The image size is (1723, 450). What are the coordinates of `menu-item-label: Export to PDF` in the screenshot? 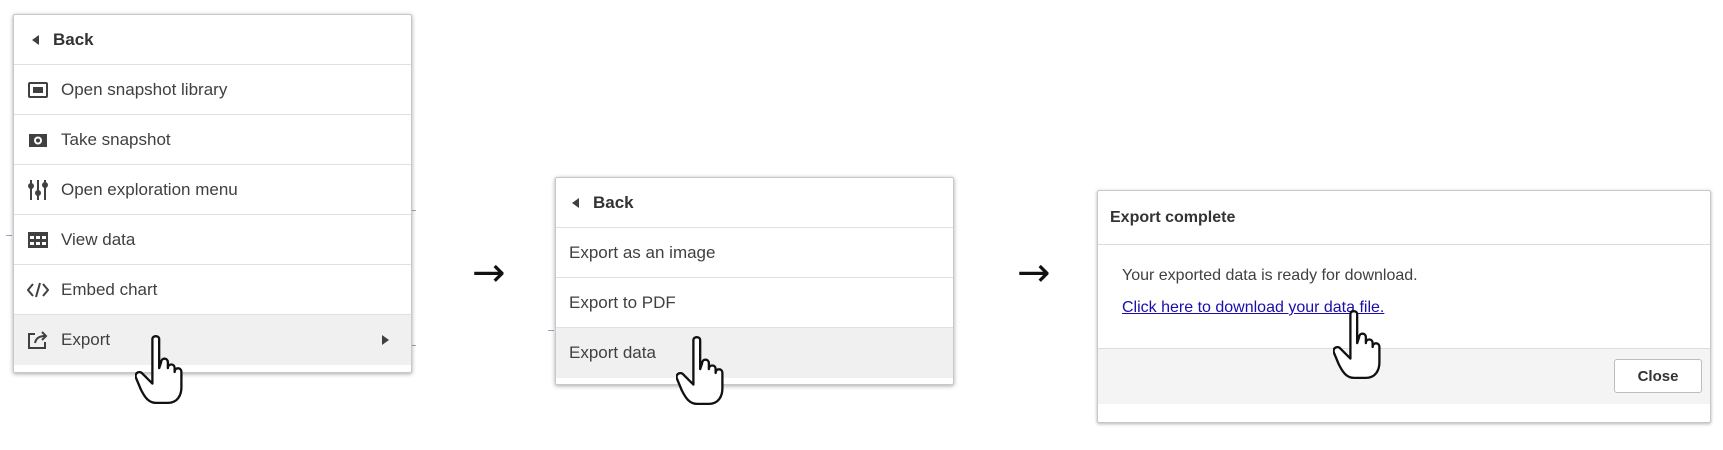 It's located at (622, 302).